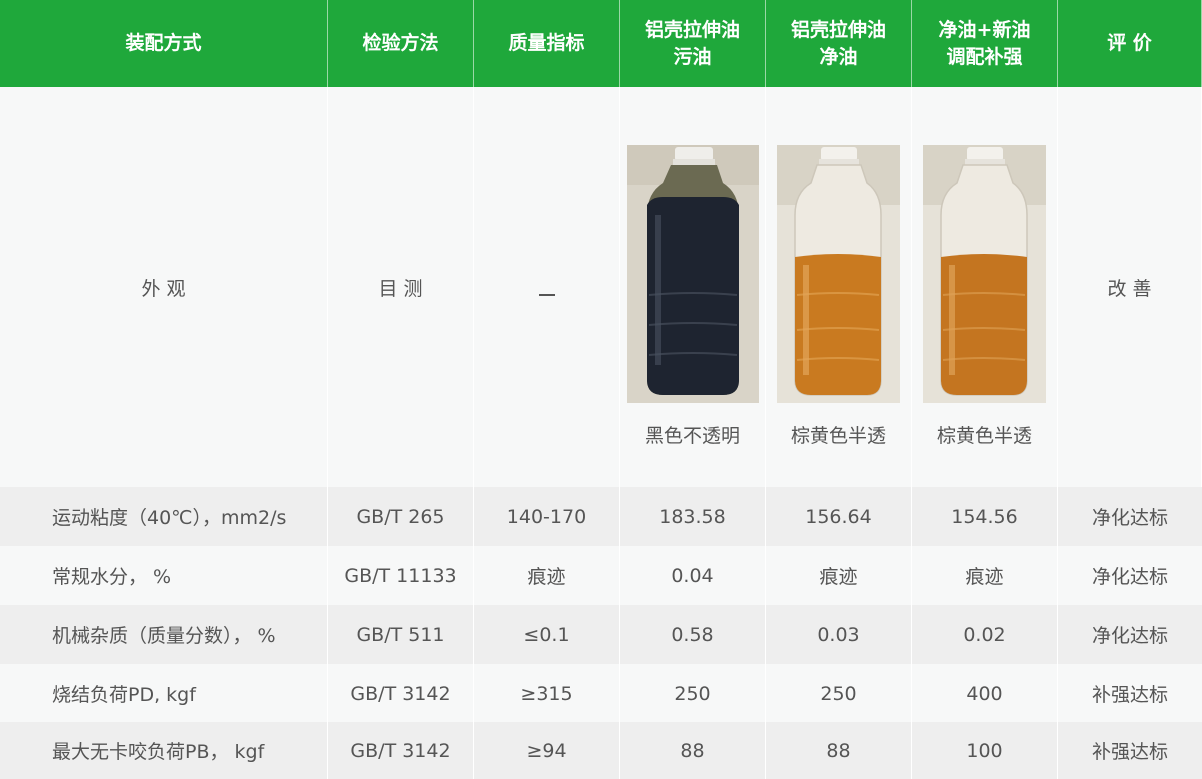 This screenshot has width=1202, height=779. What do you see at coordinates (693, 634) in the screenshot?
I see `row-dirty-value: 0.58` at bounding box center [693, 634].